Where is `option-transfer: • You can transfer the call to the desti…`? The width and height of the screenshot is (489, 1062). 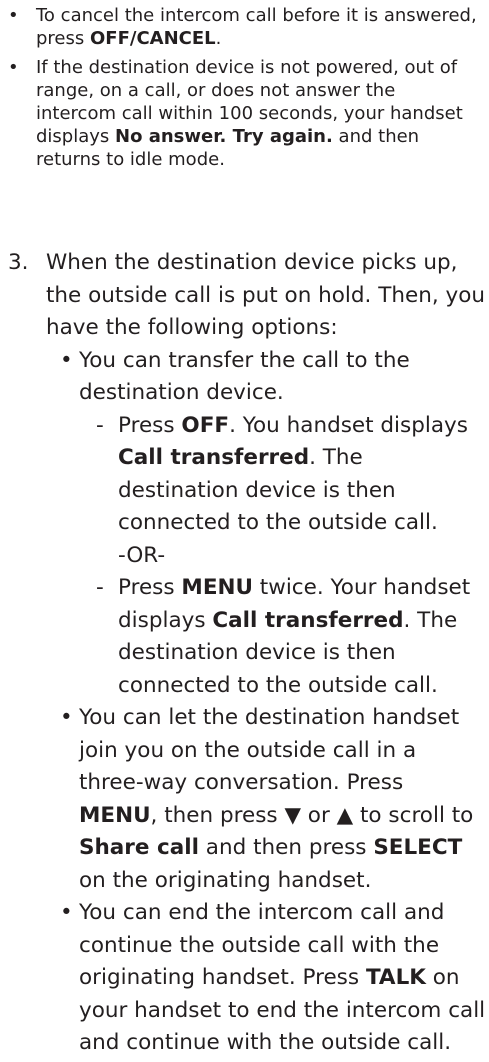
option-transfer: • You can transfer the call to the desti… is located at coordinates (266, 377).